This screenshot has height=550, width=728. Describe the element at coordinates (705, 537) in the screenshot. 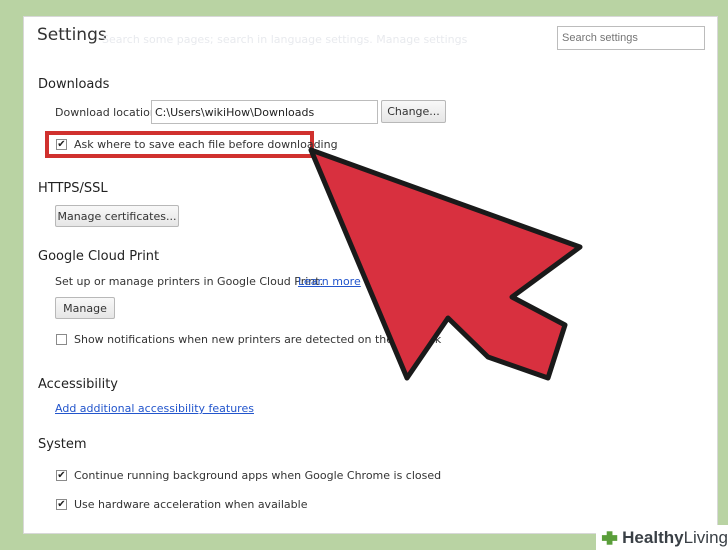

I see `brand-name-light: Living` at that location.